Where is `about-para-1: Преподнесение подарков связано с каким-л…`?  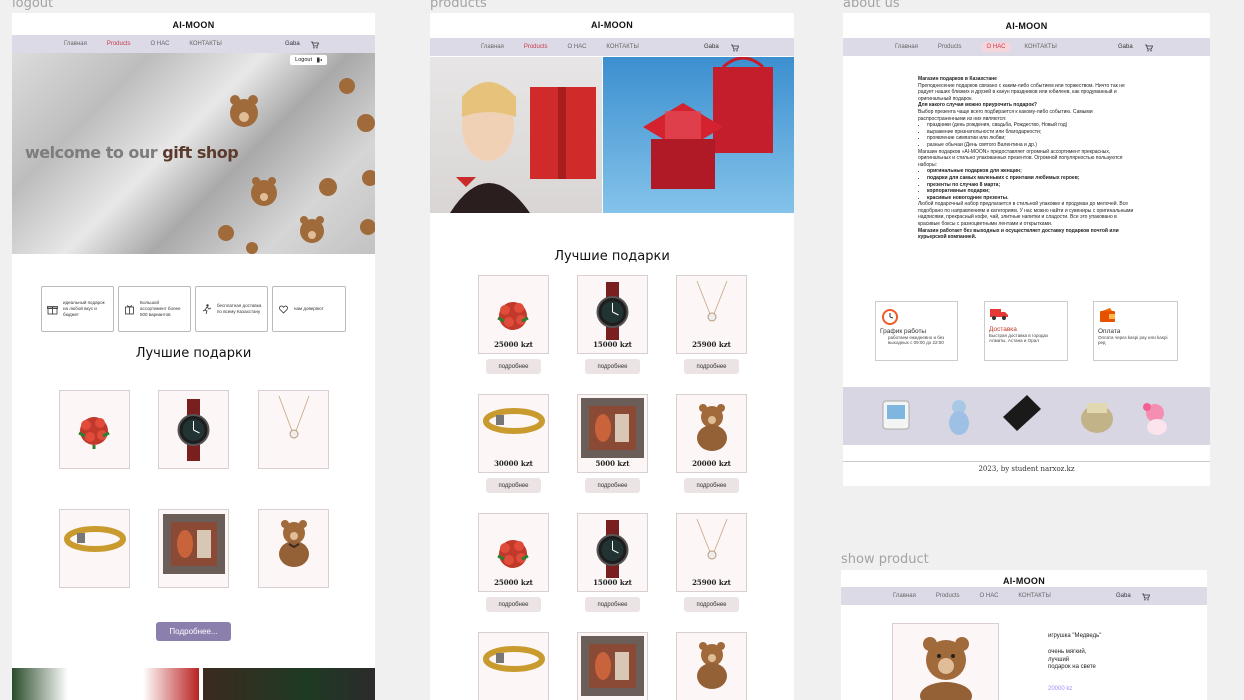 about-para-1: Преподнесение подарков связано с каким-л… is located at coordinates (1021, 92).